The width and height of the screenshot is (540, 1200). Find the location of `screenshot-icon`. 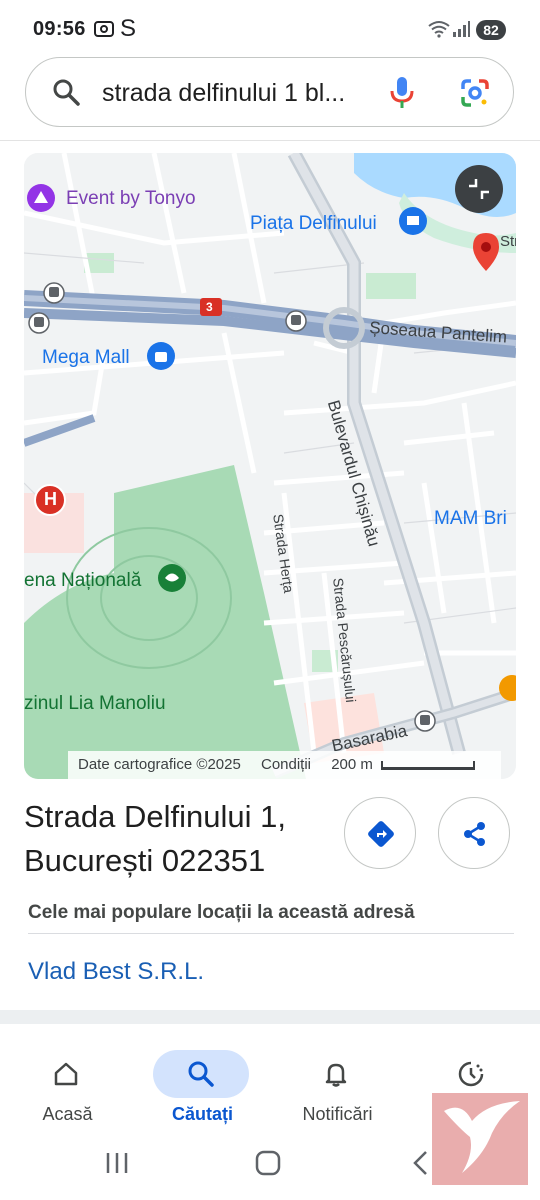

screenshot-icon is located at coordinates (104, 29).